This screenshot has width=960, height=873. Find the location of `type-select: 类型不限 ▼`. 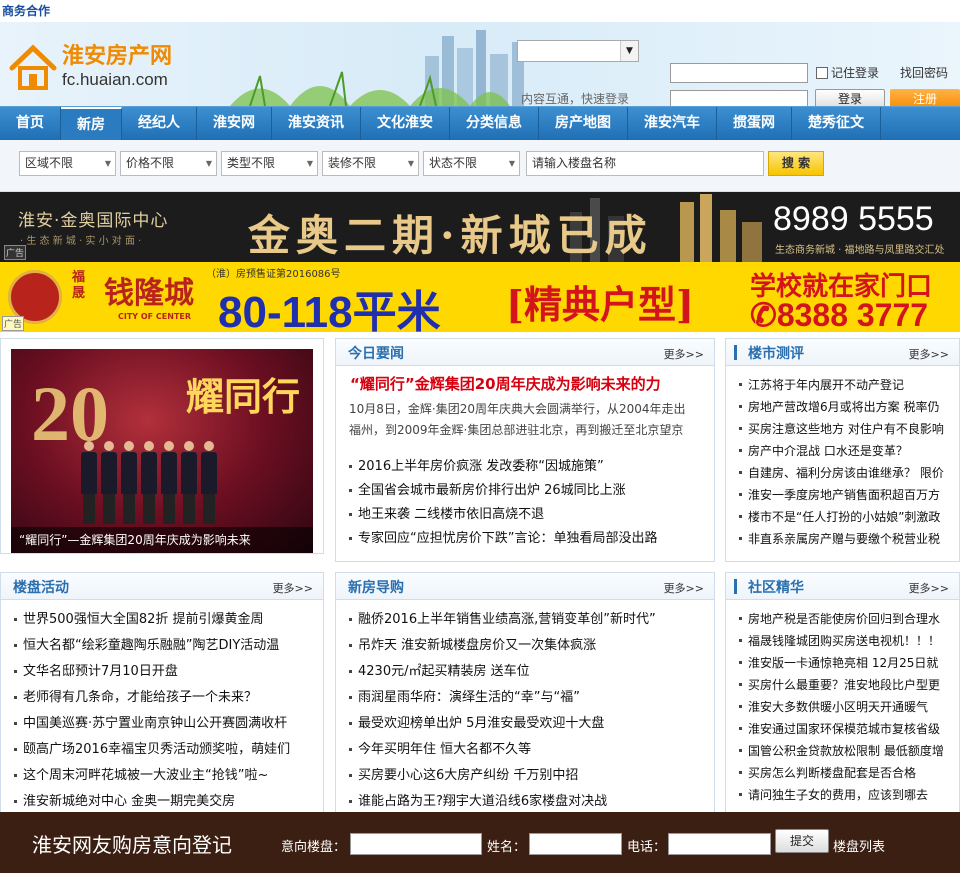

type-select: 类型不限 ▼ is located at coordinates (269, 163).